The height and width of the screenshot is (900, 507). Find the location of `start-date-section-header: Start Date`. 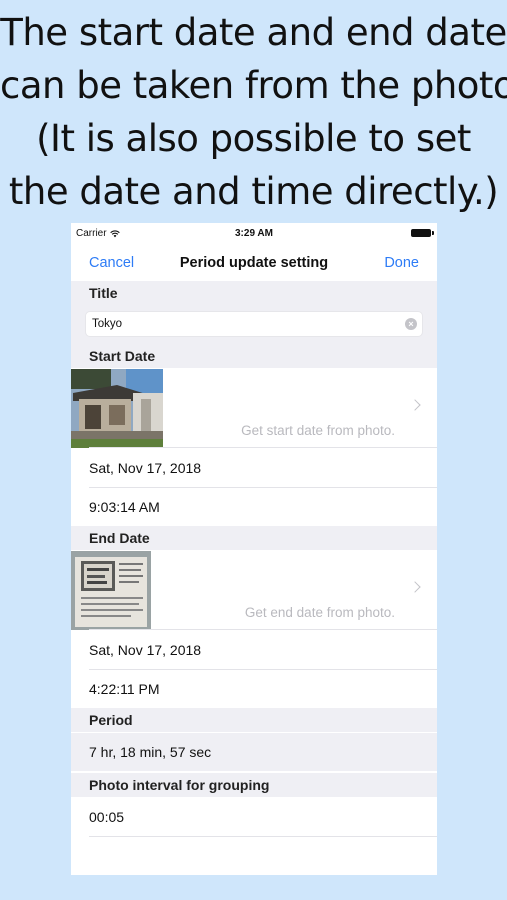

start-date-section-header: Start Date is located at coordinates (254, 356).